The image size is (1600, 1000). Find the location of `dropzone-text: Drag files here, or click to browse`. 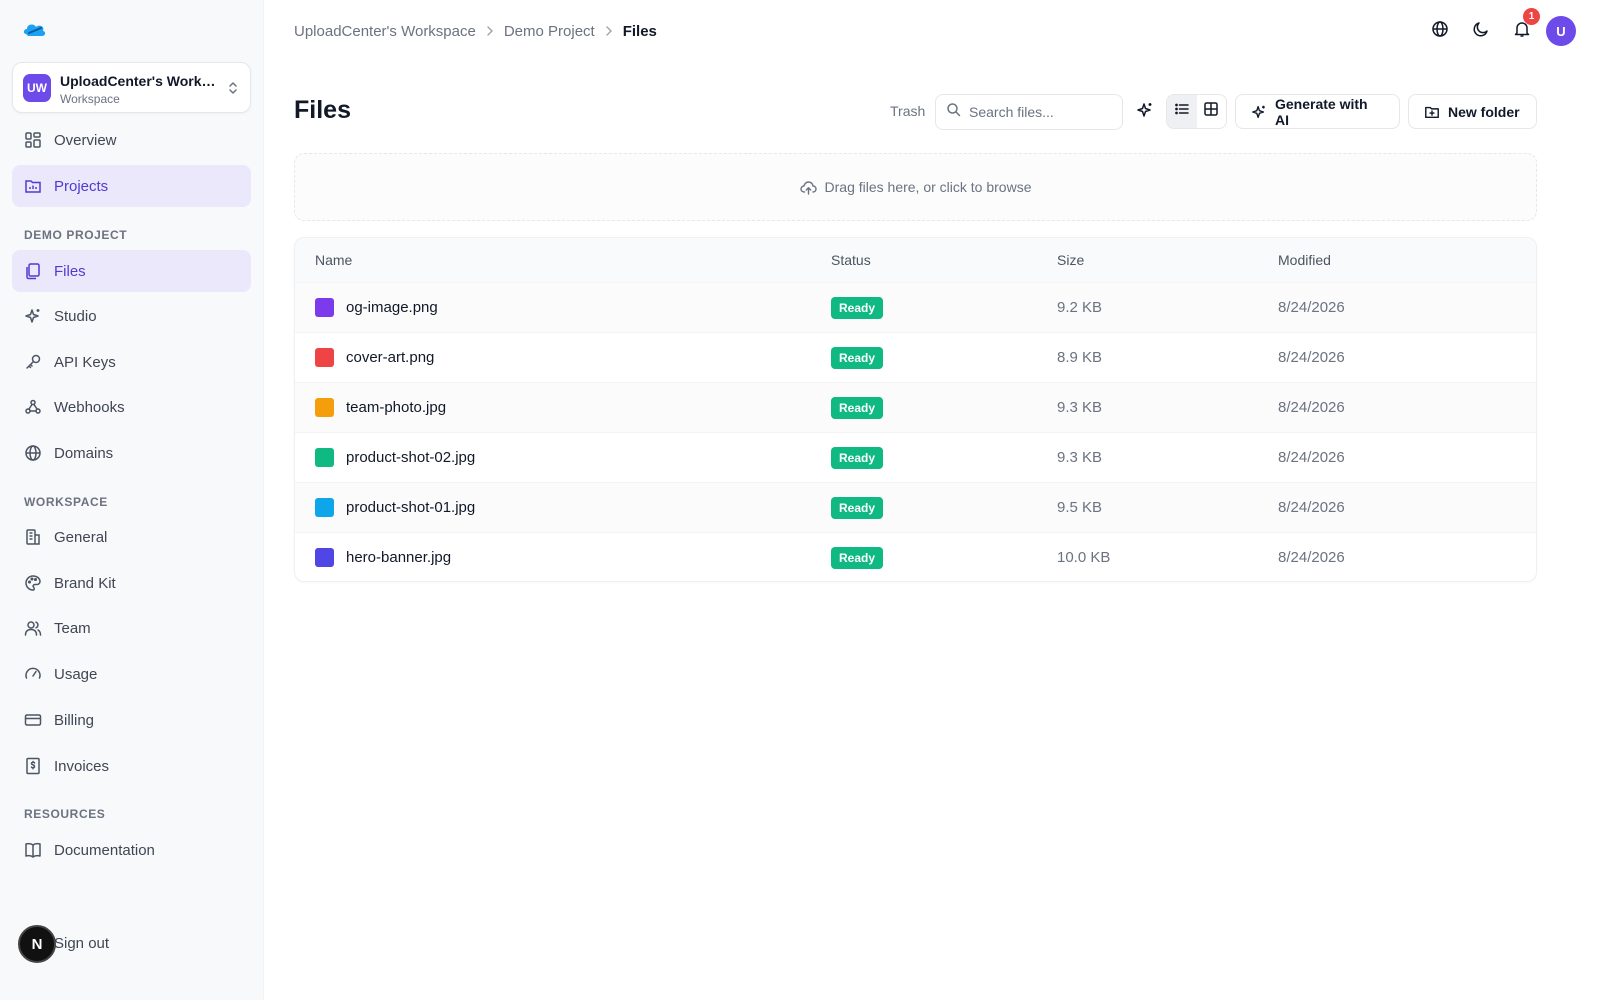

dropzone-text: Drag files here, or click to browse is located at coordinates (928, 187).